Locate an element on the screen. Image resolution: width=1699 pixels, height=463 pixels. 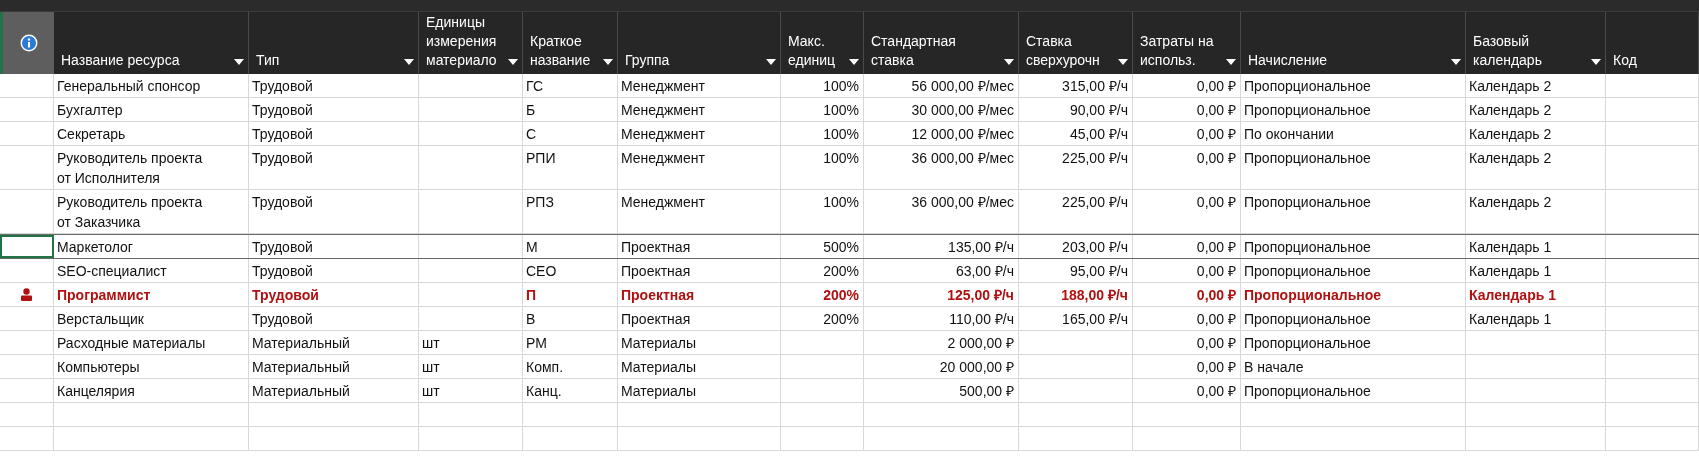
table-cell: 20 000,00 ₽ is located at coordinates (976, 367).